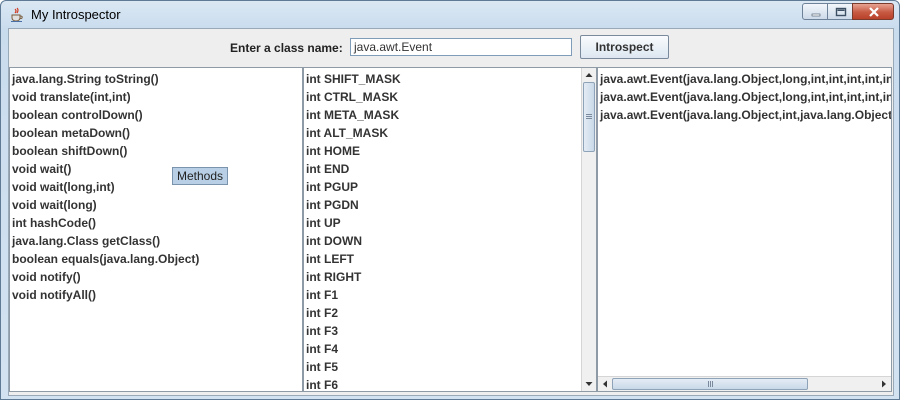  What do you see at coordinates (286, 48) in the screenshot?
I see `class-name-label: Enter a class name:` at bounding box center [286, 48].